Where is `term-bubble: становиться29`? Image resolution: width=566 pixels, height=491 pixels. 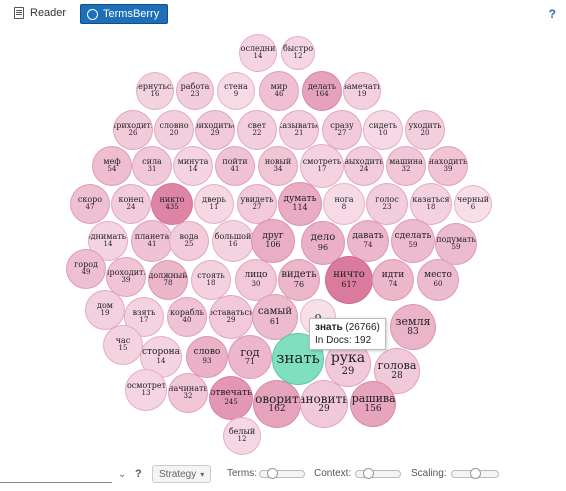 term-bubble: становиться29 is located at coordinates (324, 404).